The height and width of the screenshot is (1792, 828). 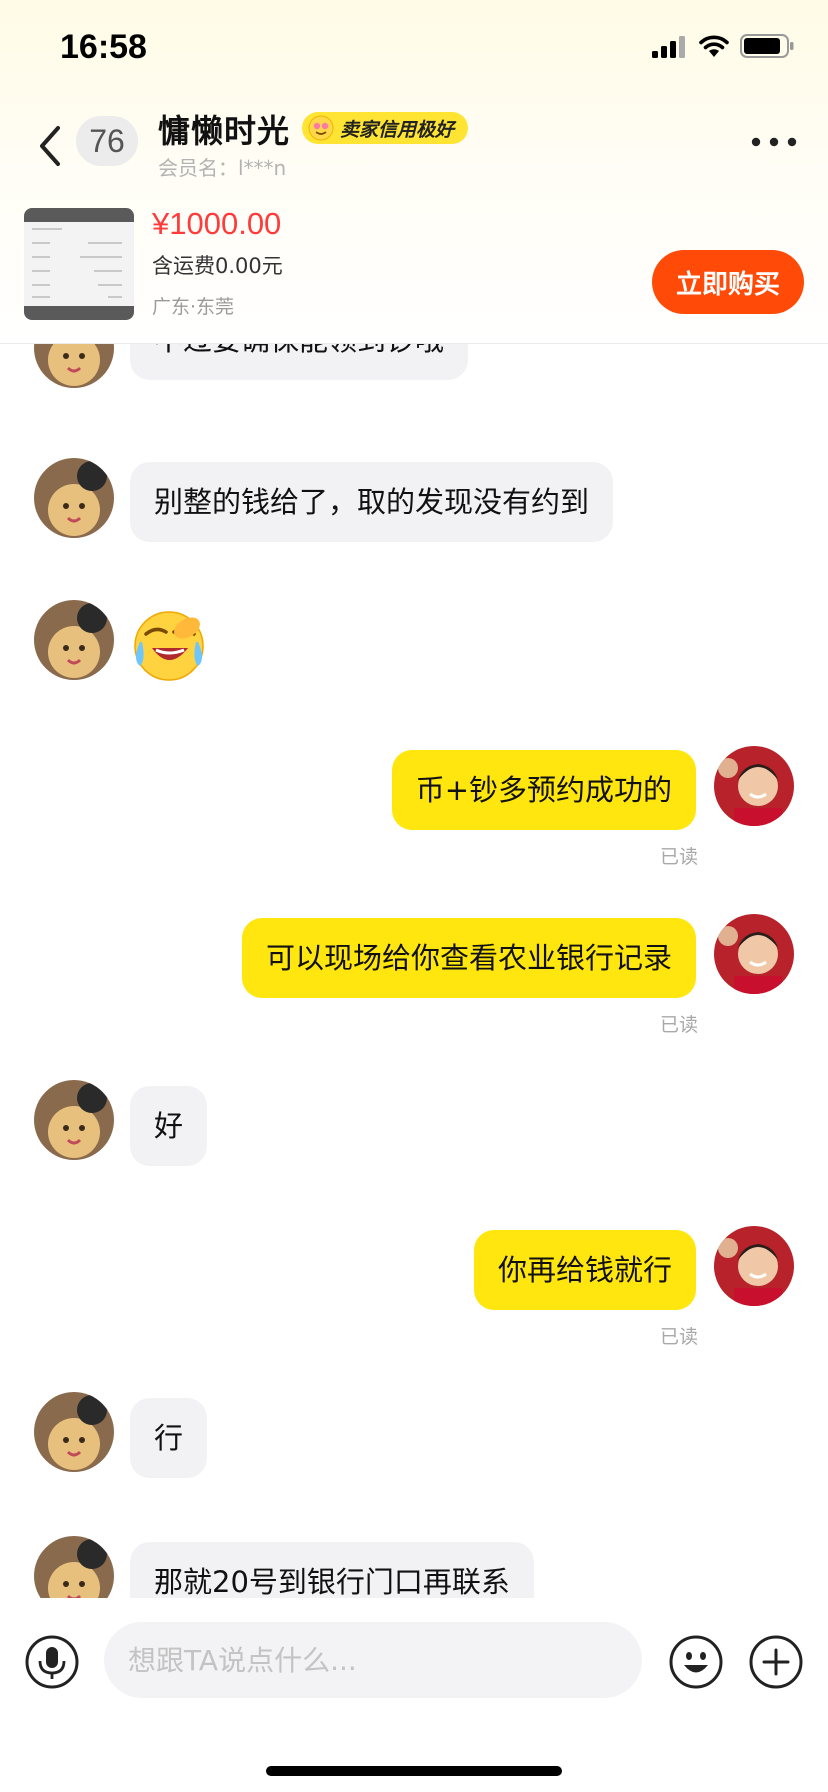 I want to click on message-bubble: 币+钞多预约成功的, so click(x=543, y=790).